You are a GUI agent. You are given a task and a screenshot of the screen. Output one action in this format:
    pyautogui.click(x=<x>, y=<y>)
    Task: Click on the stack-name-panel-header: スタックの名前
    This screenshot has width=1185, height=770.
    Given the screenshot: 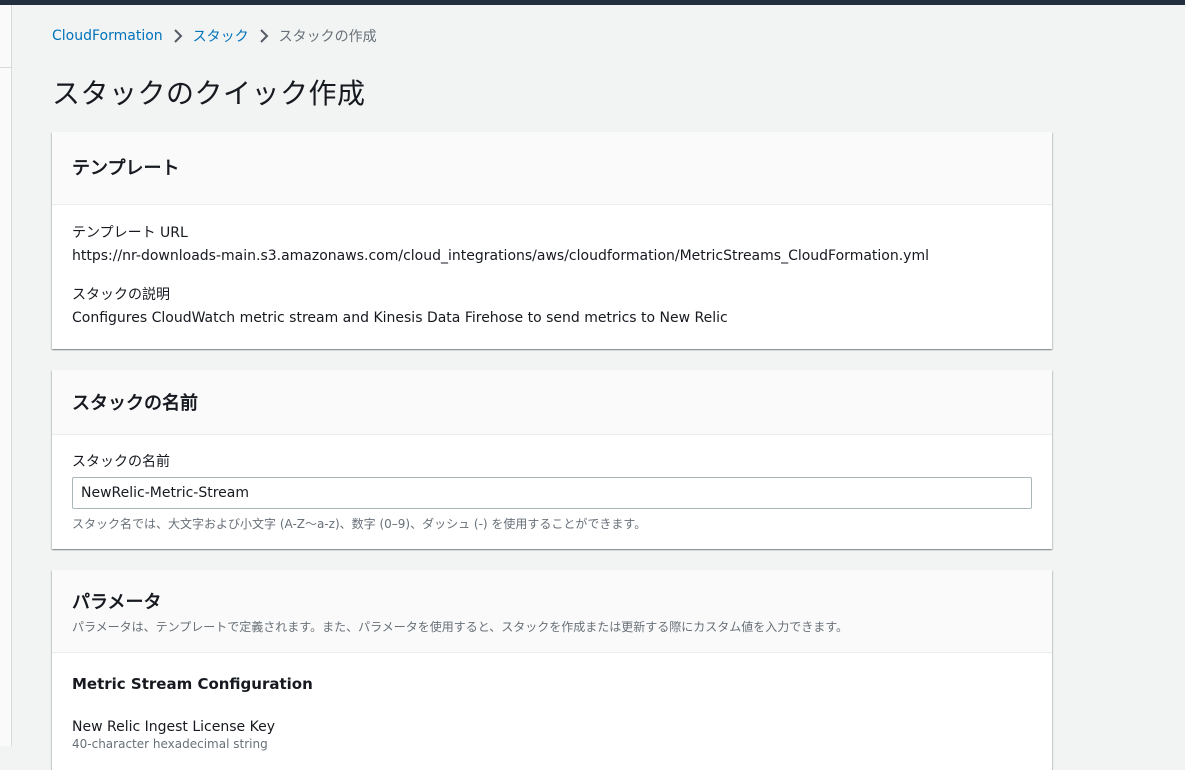 What is the action you would take?
    pyautogui.click(x=552, y=402)
    